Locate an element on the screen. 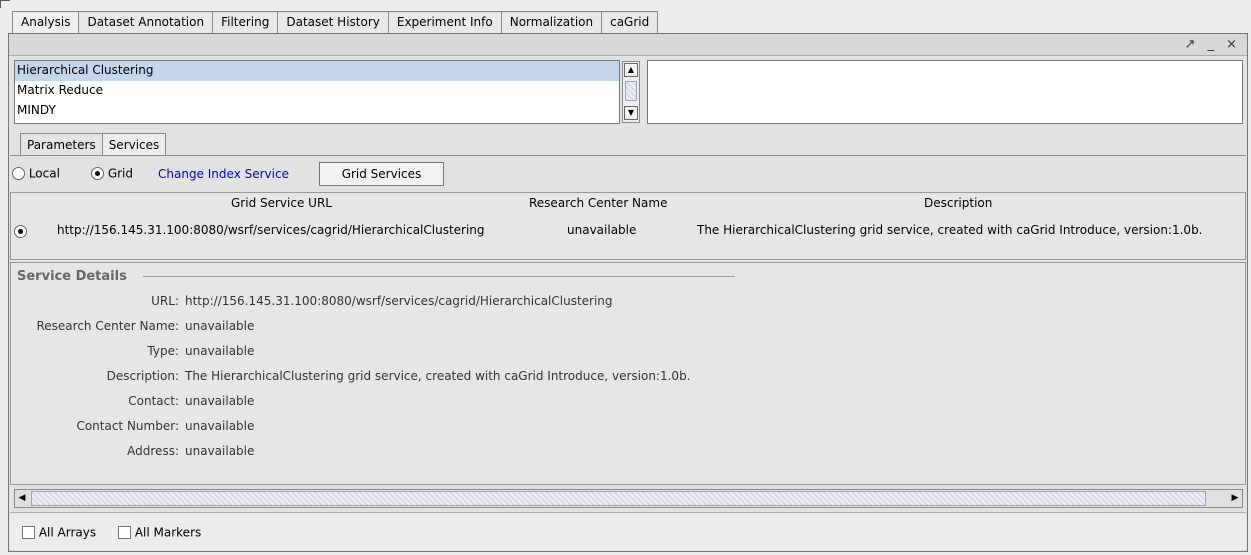 This screenshot has height=555, width=1251. row-select-radio is located at coordinates (20, 231).